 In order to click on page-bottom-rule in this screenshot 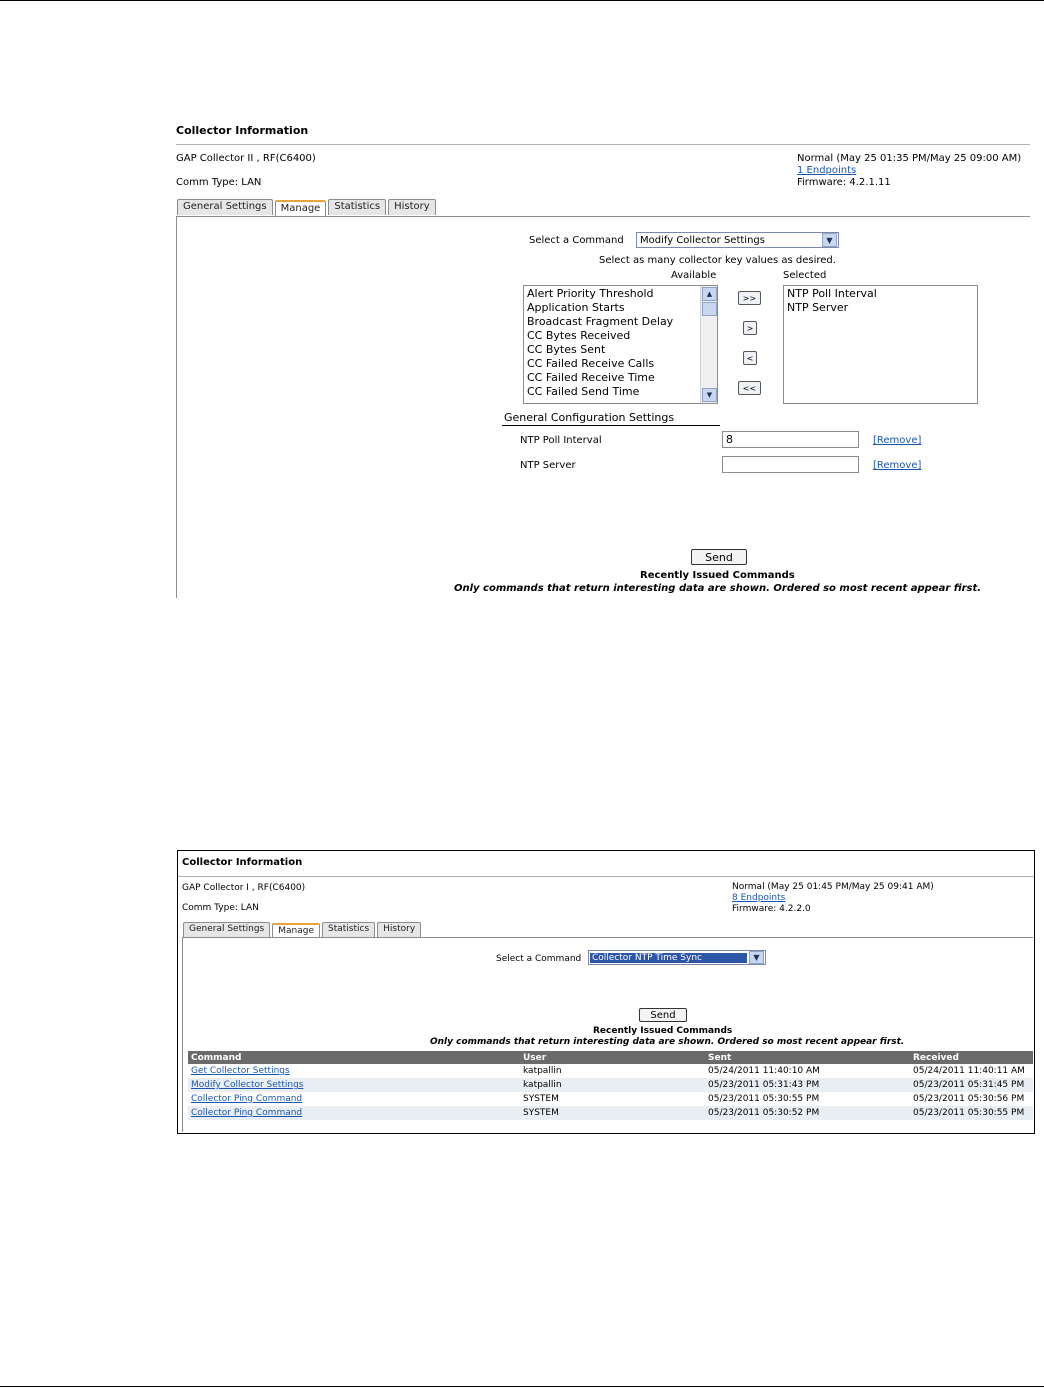, I will do `click(522, 1386)`.